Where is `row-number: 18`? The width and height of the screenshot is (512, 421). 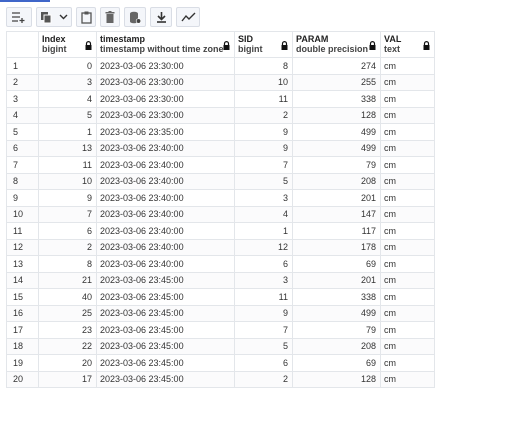
row-number: 18 is located at coordinates (22, 346).